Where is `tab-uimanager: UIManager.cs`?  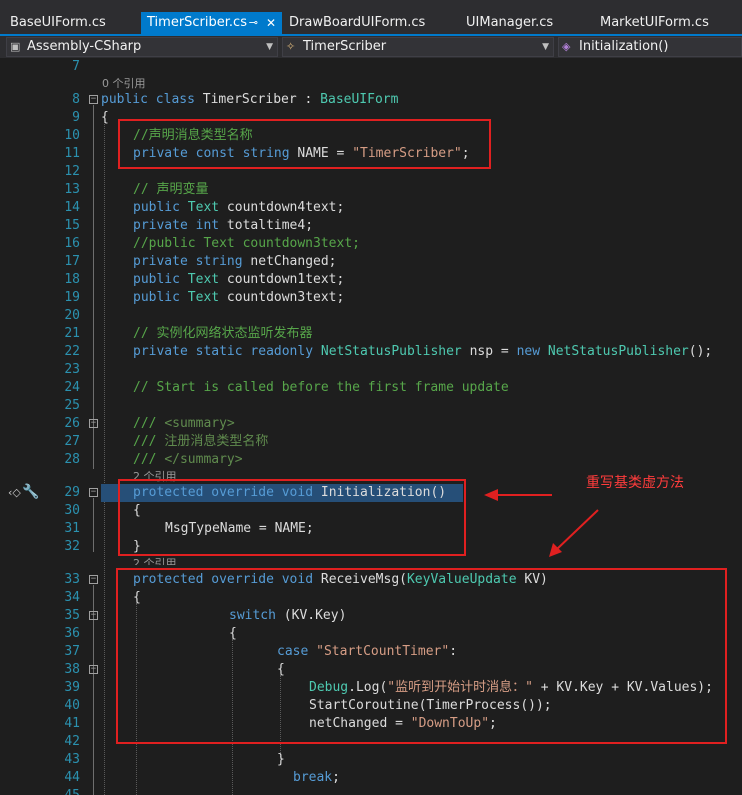
tab-uimanager: UIManager.cs is located at coordinates (526, 23).